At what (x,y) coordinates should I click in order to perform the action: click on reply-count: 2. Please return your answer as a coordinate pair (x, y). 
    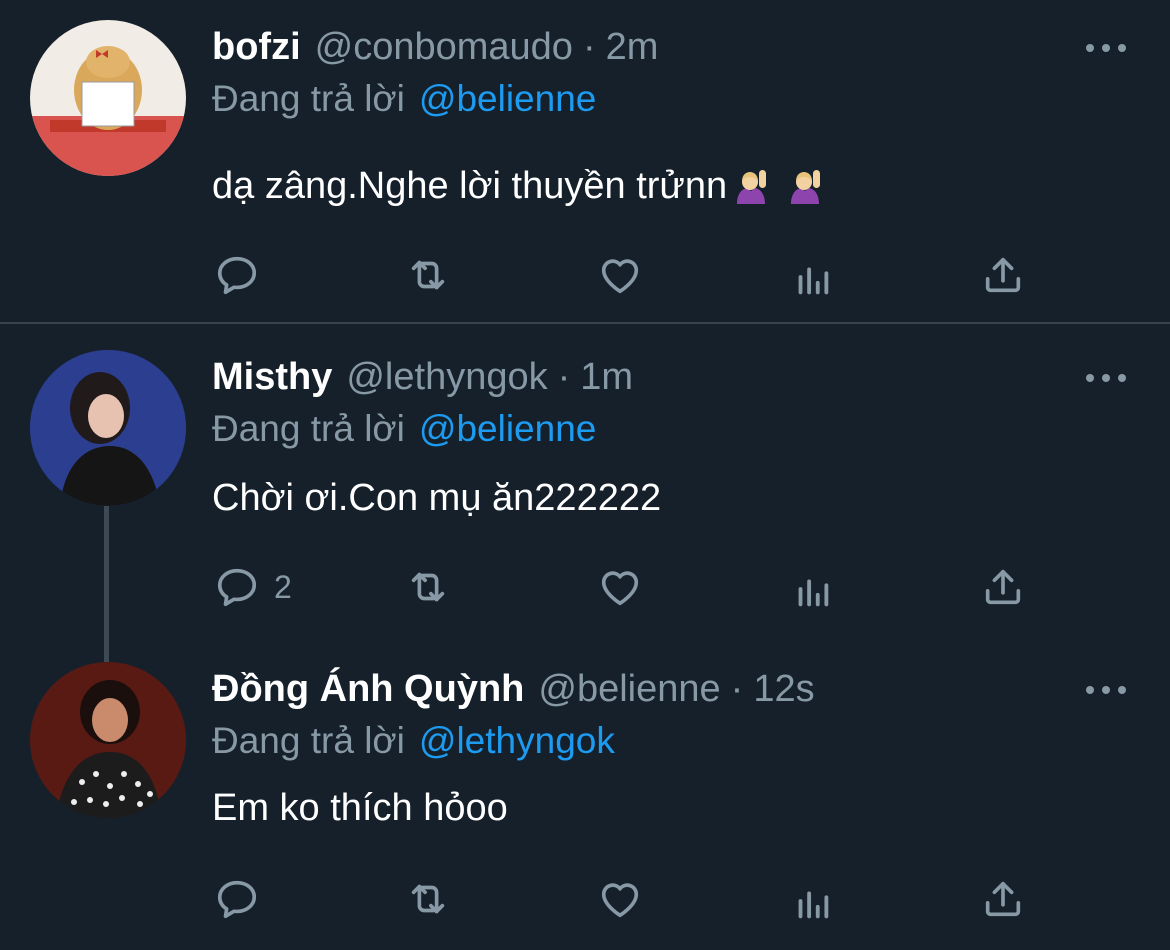
    Looking at the image, I should click on (283, 586).